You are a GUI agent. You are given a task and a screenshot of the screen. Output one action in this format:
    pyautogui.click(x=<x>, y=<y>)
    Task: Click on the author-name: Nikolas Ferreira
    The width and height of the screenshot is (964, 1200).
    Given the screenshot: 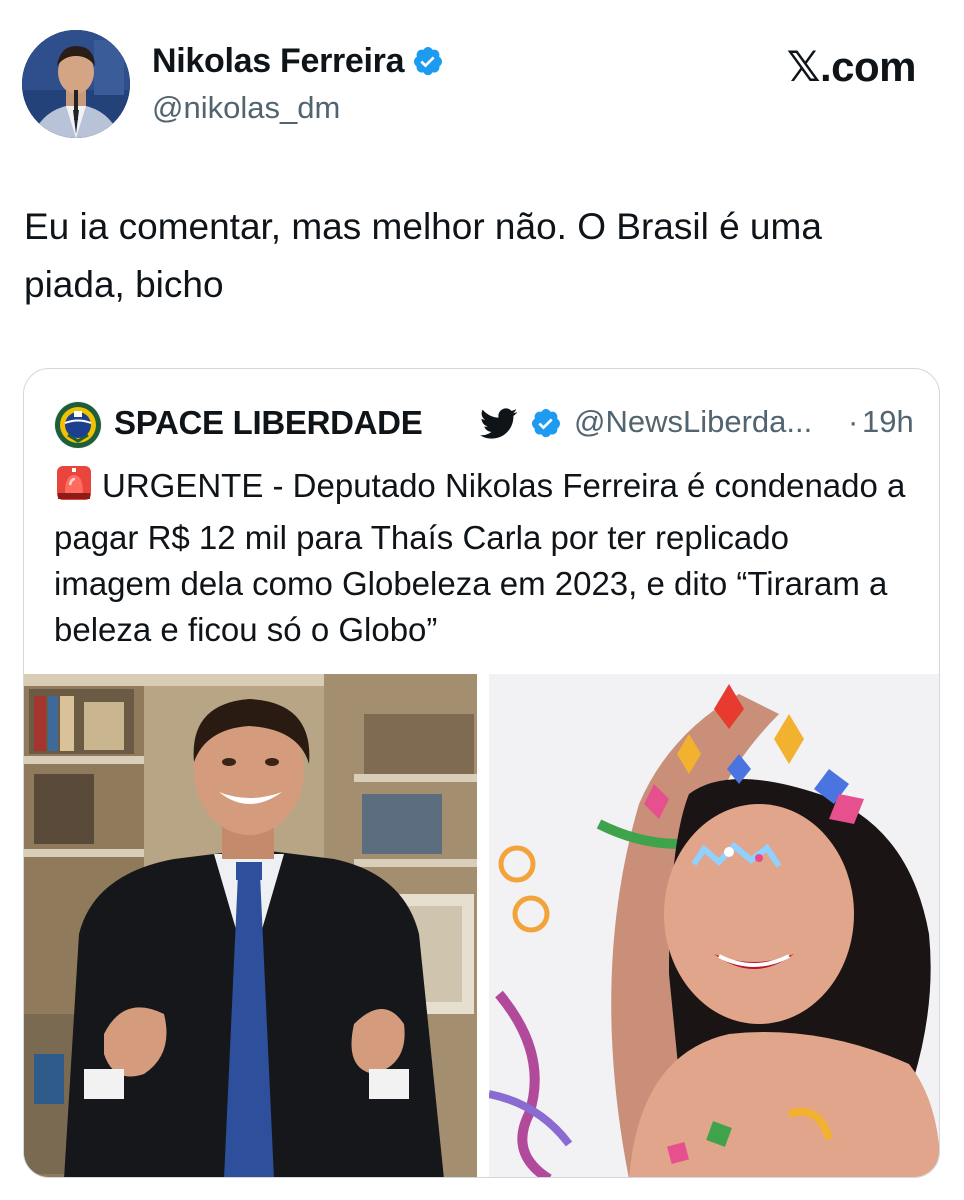 What is the action you would take?
    pyautogui.click(x=278, y=61)
    